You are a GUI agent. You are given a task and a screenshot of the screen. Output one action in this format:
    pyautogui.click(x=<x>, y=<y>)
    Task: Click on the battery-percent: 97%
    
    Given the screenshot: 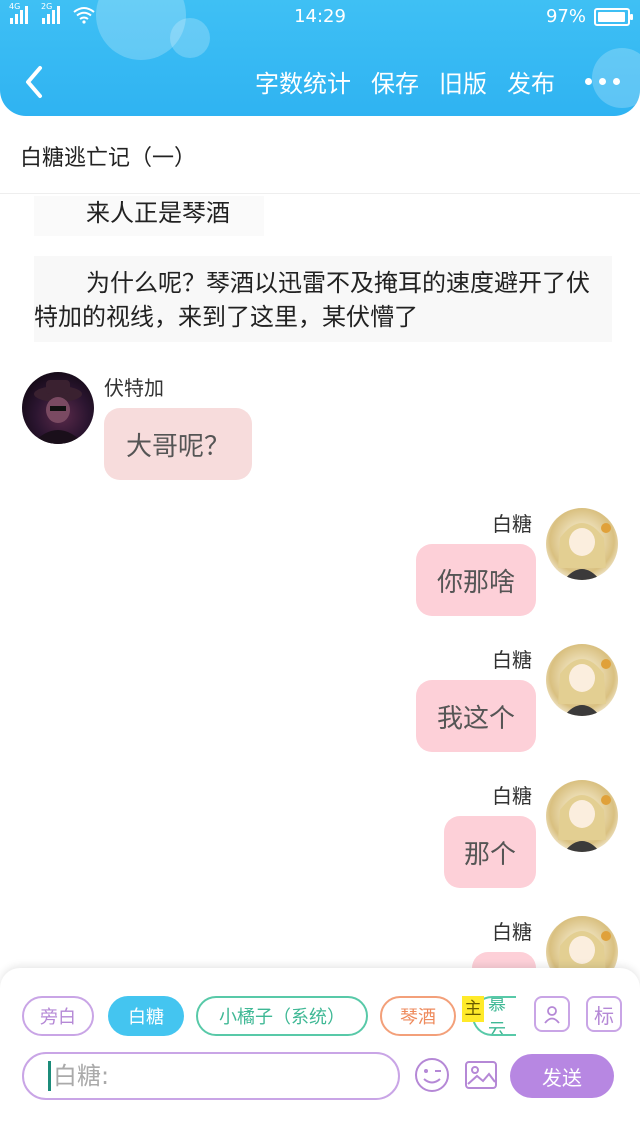 What is the action you would take?
    pyautogui.click(x=565, y=16)
    